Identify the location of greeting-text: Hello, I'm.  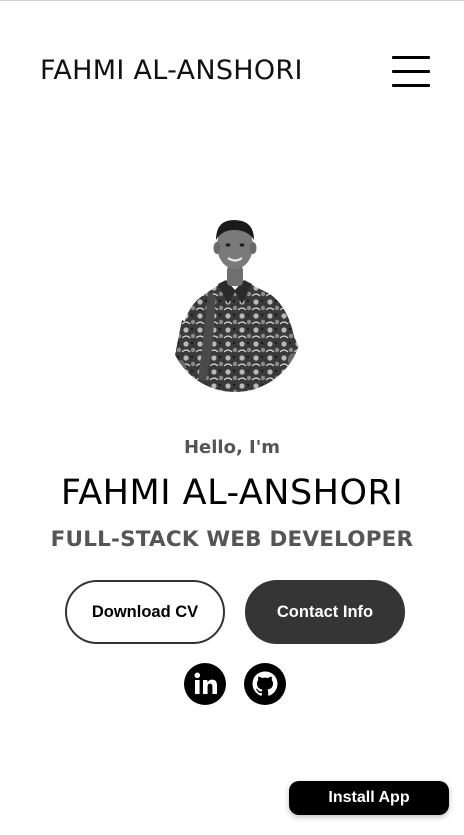
(232, 447).